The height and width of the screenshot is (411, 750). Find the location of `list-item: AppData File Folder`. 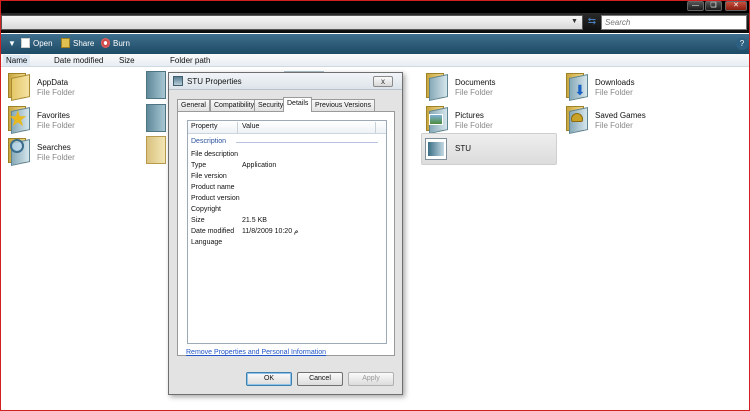

list-item: AppData File Folder is located at coordinates (66, 87).